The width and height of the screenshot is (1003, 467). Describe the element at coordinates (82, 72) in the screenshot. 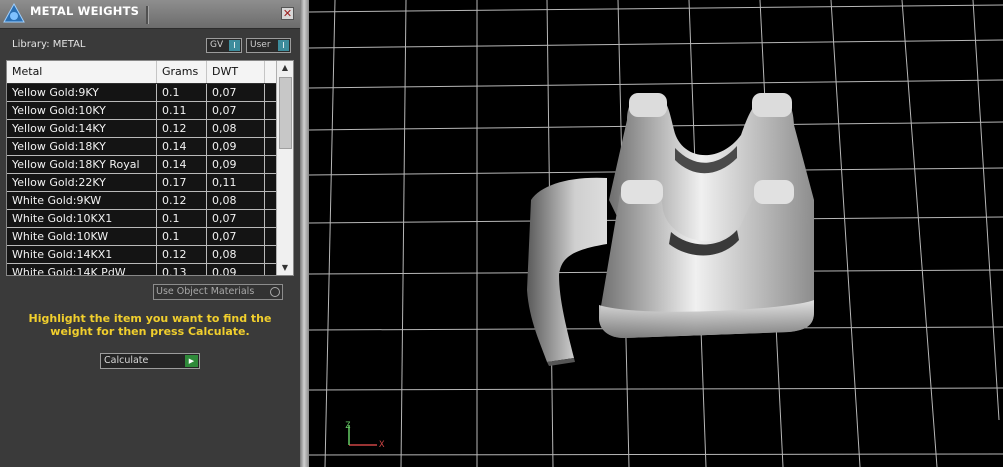

I see `column-header-metal: Metal` at that location.